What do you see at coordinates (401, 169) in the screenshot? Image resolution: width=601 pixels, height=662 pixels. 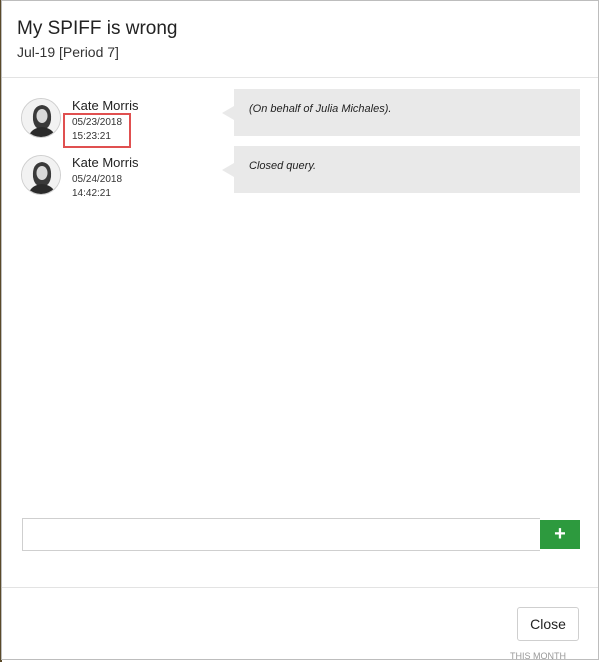 I see `message-bubble: Closed query.` at bounding box center [401, 169].